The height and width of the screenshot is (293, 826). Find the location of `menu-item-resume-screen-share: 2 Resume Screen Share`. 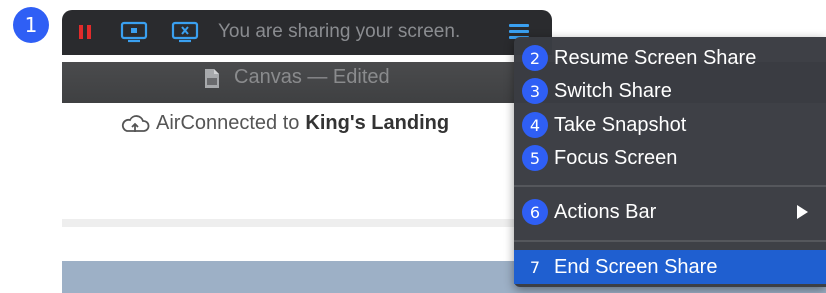

menu-item-resume-screen-share: 2 Resume Screen Share is located at coordinates (670, 58).